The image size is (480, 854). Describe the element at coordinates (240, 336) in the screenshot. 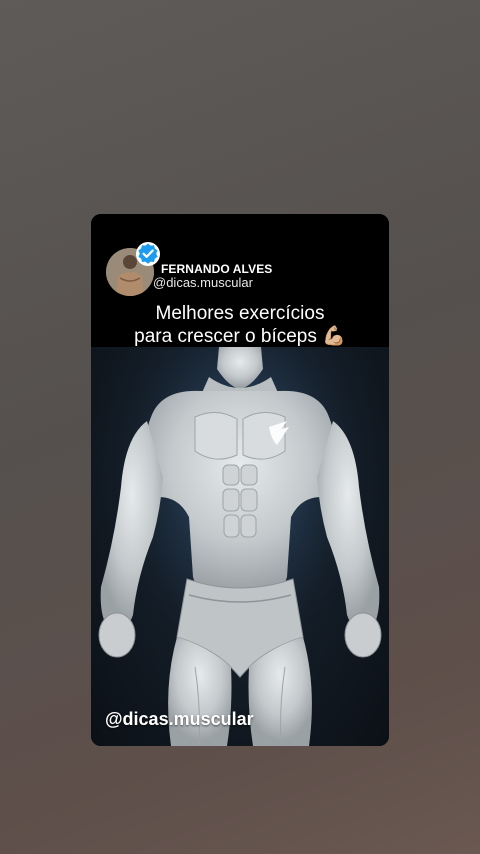

I see `post-title-line-2: para crescer o bíceps 💪🏼` at that location.